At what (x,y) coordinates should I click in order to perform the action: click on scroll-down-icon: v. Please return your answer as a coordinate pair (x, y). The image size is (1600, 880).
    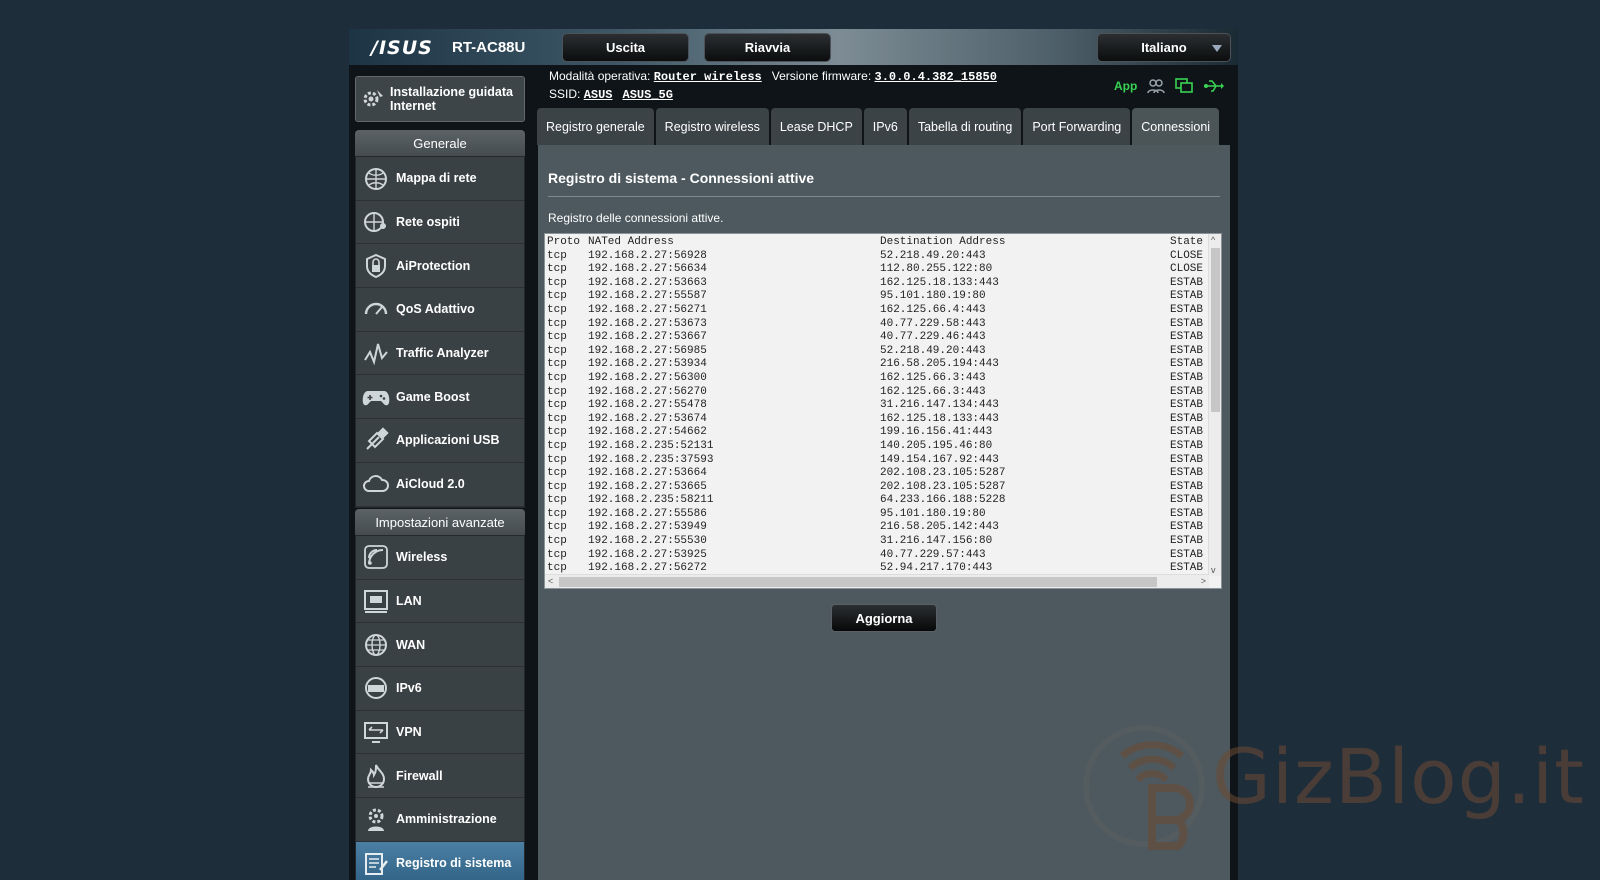
    Looking at the image, I should click on (1213, 570).